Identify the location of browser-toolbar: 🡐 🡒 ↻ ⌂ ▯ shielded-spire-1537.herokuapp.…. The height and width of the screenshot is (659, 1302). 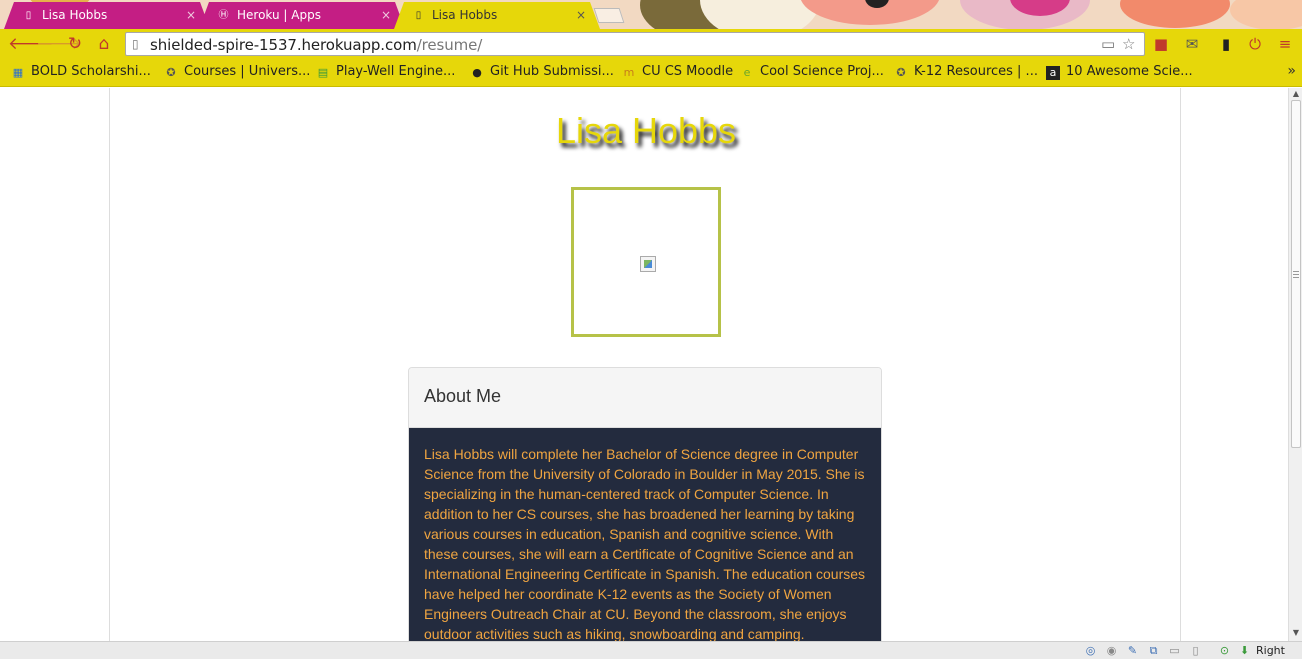
(651, 44).